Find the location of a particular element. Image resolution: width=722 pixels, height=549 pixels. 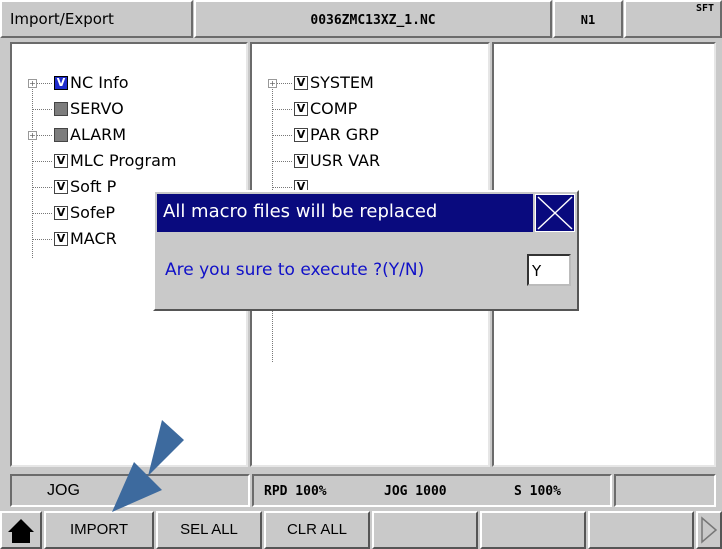

tree-item-label: NC Info is located at coordinates (99, 82).